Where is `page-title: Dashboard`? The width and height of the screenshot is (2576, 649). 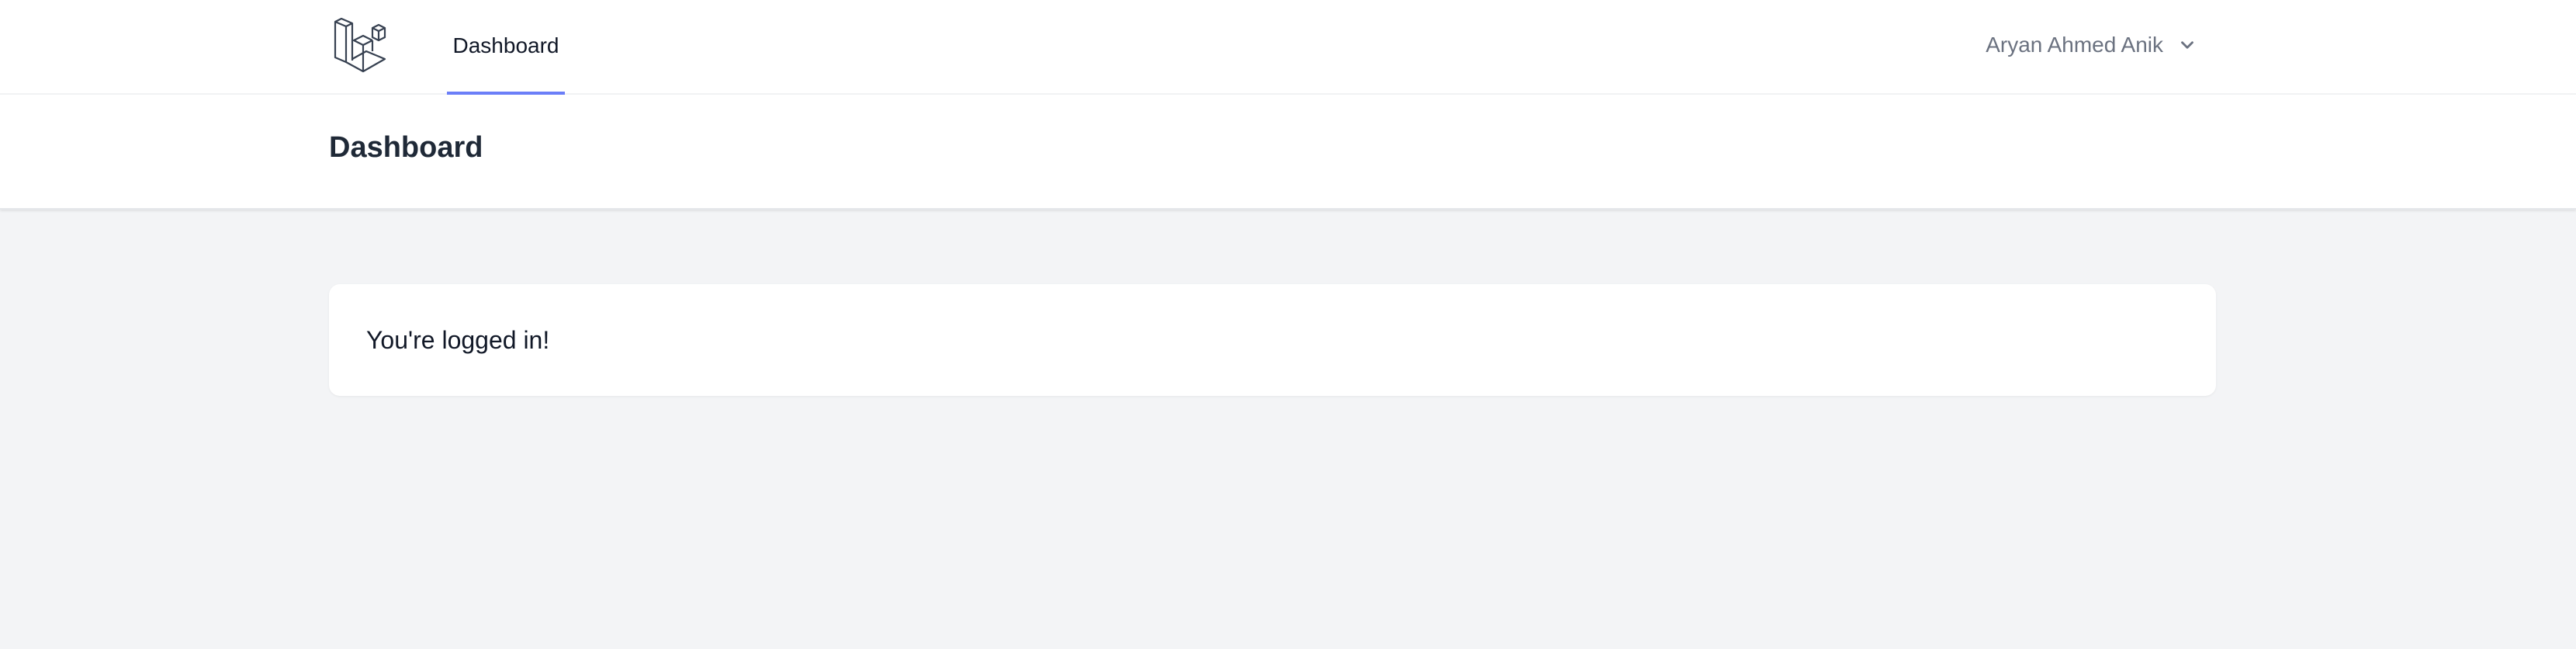
page-title: Dashboard is located at coordinates (406, 147).